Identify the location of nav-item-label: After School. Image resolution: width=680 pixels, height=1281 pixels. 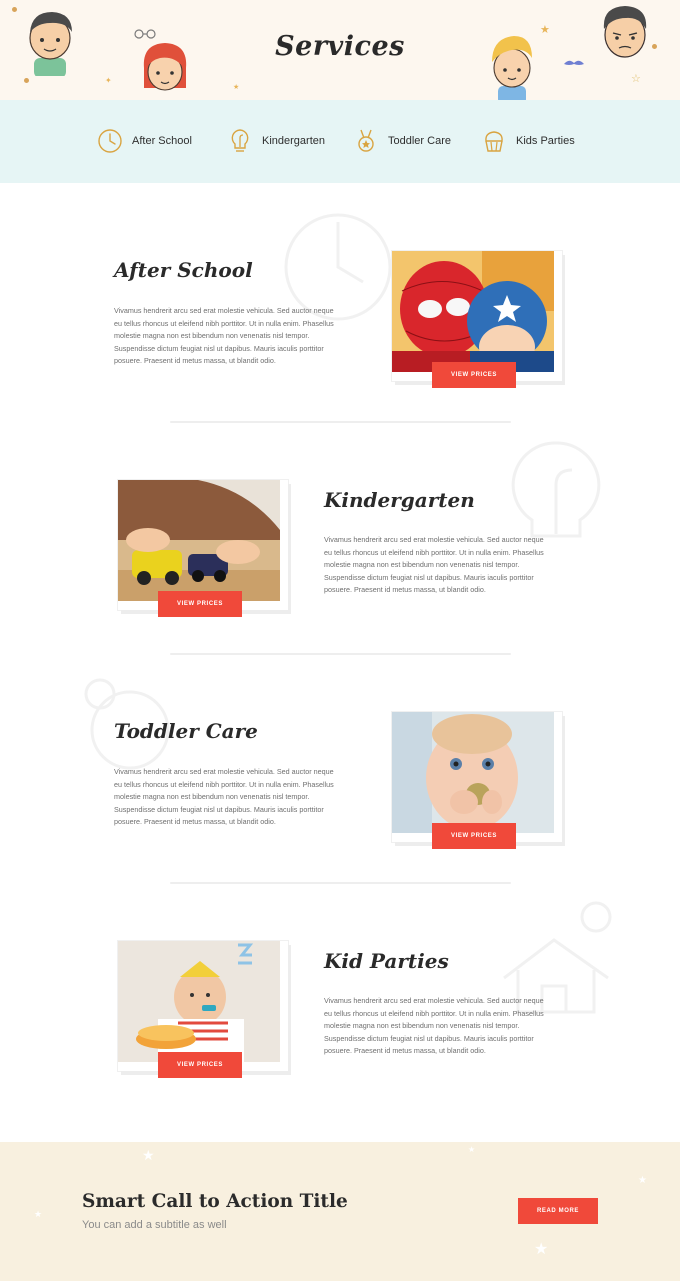
(162, 141).